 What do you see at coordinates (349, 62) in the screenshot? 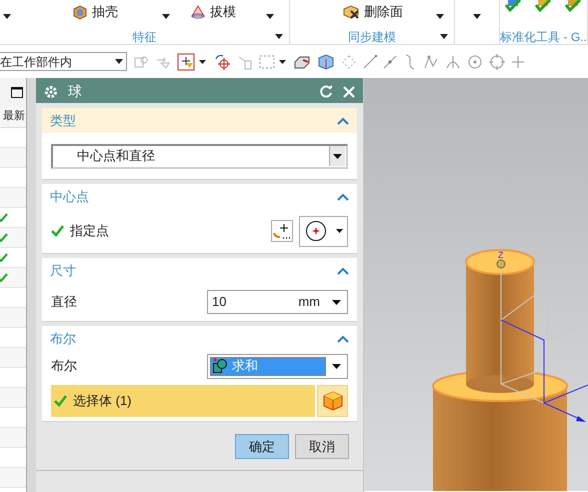
I see `points-icon` at bounding box center [349, 62].